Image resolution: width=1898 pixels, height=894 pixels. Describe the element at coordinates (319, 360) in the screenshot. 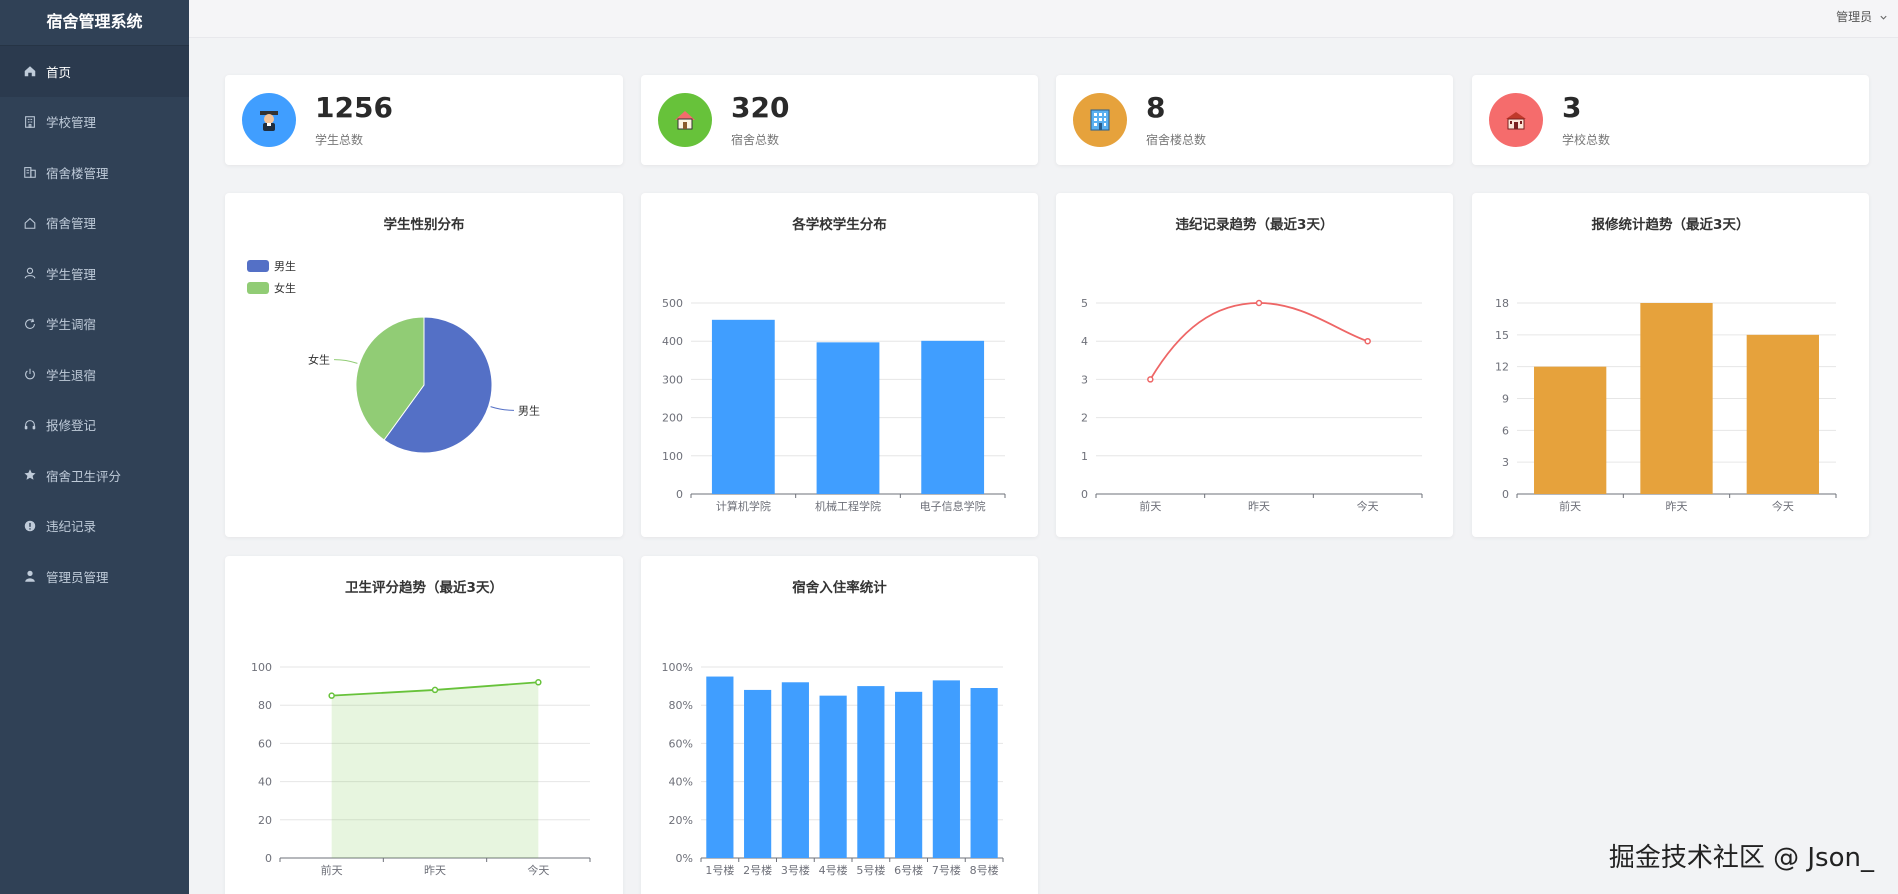

I see `pie-label: 女生` at that location.